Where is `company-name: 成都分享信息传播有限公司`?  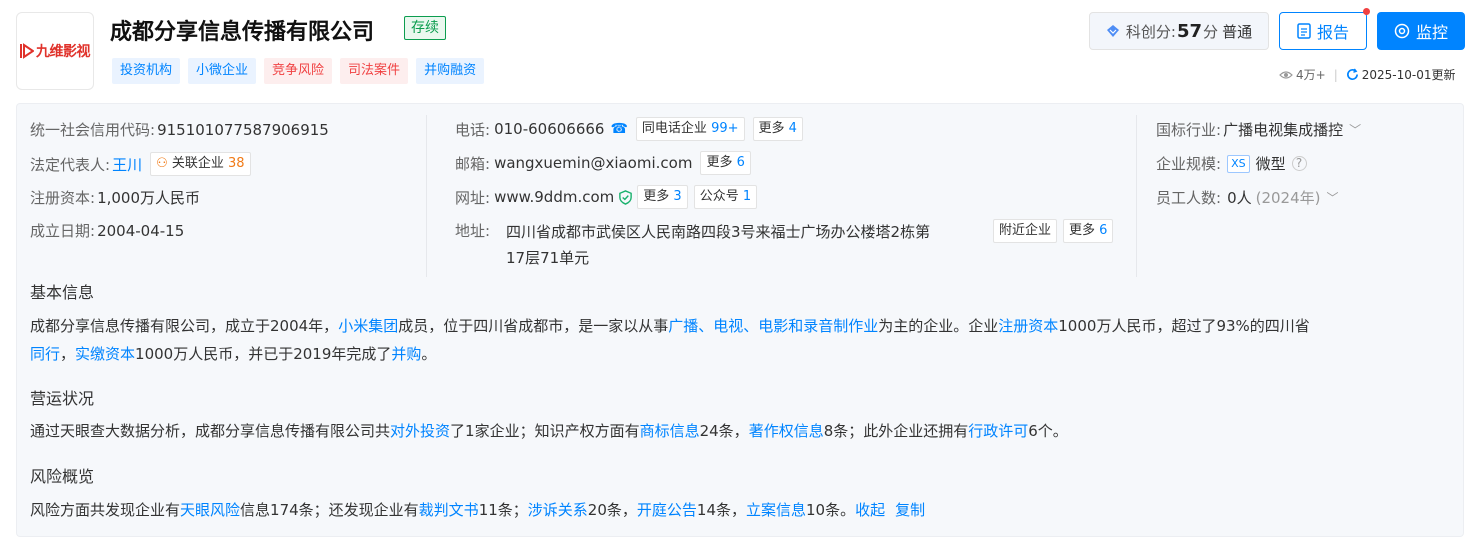 company-name: 成都分享信息传播有限公司 is located at coordinates (242, 32).